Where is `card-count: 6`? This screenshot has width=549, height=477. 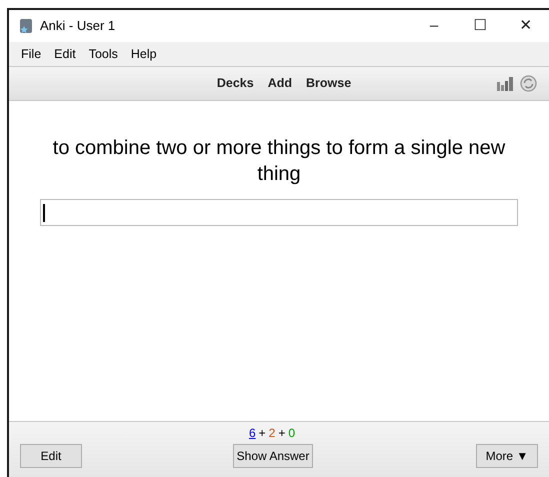 card-count: 6 is located at coordinates (252, 433).